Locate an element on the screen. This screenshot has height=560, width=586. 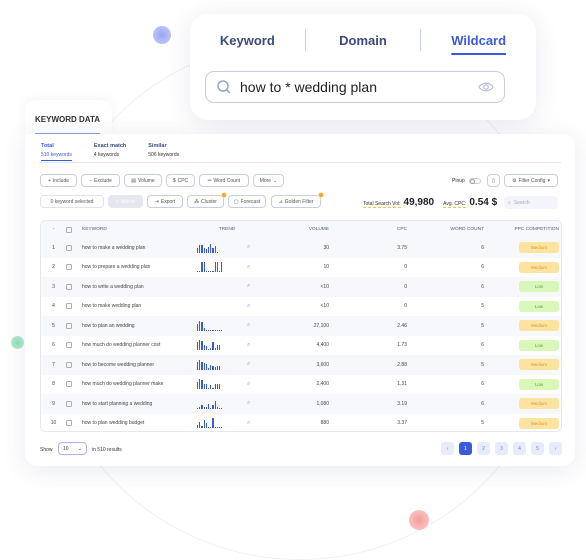
page-button-2: 2 is located at coordinates (483, 448).